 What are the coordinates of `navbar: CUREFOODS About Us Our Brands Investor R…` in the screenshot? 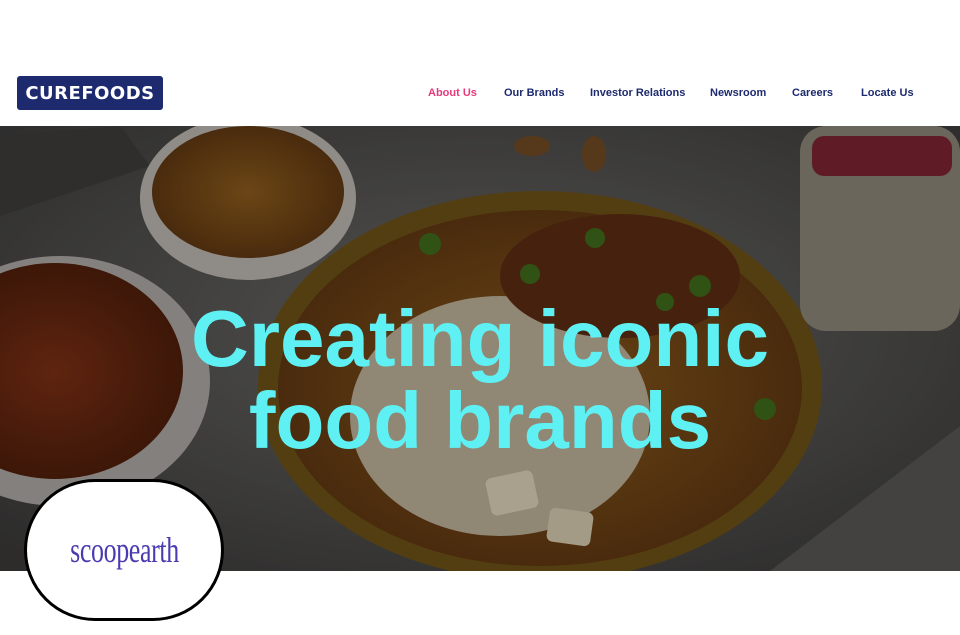 It's located at (480, 94).